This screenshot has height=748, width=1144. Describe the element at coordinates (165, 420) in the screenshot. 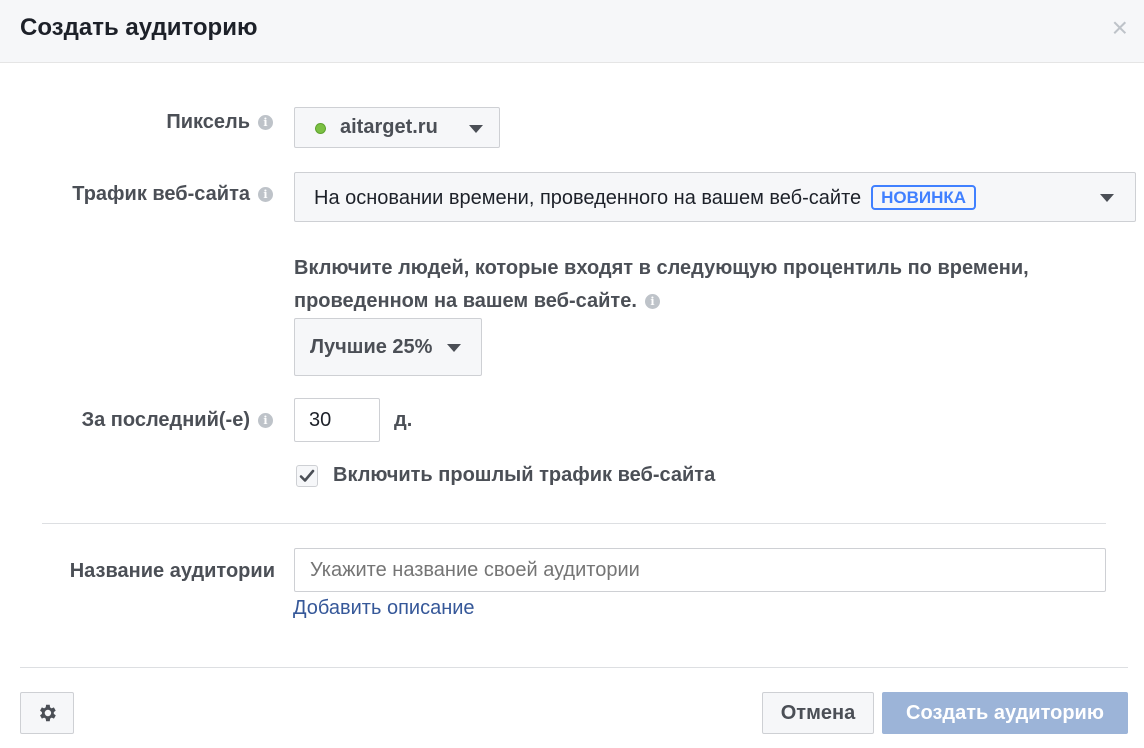

I see `period-label: За последний(-е)` at that location.